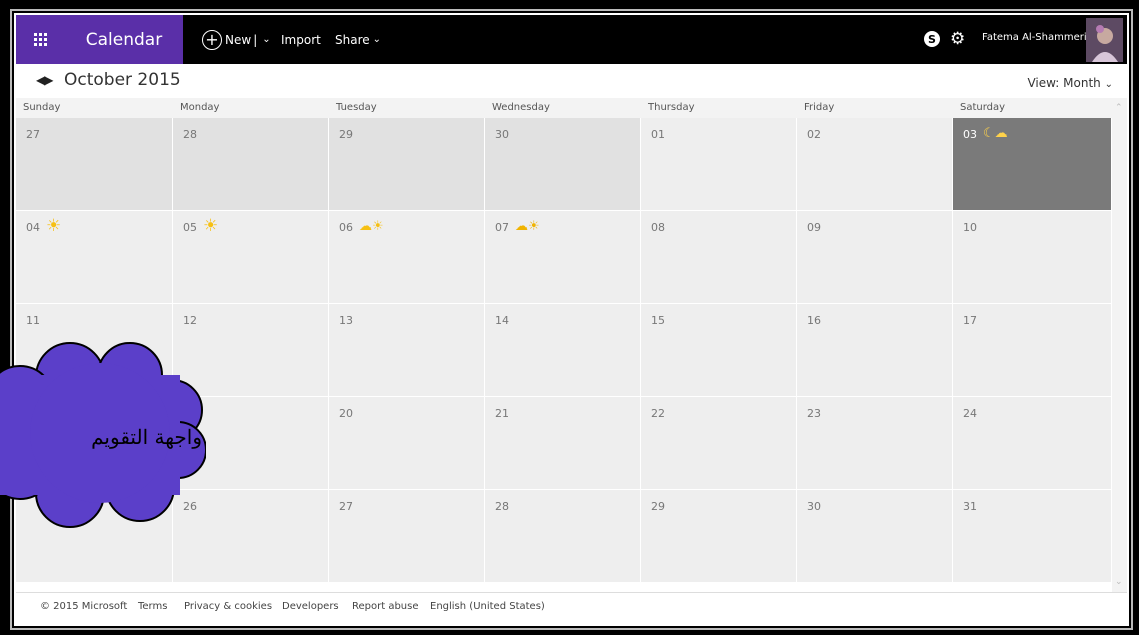  Describe the element at coordinates (190, 227) in the screenshot. I see `day-number: 05` at that location.